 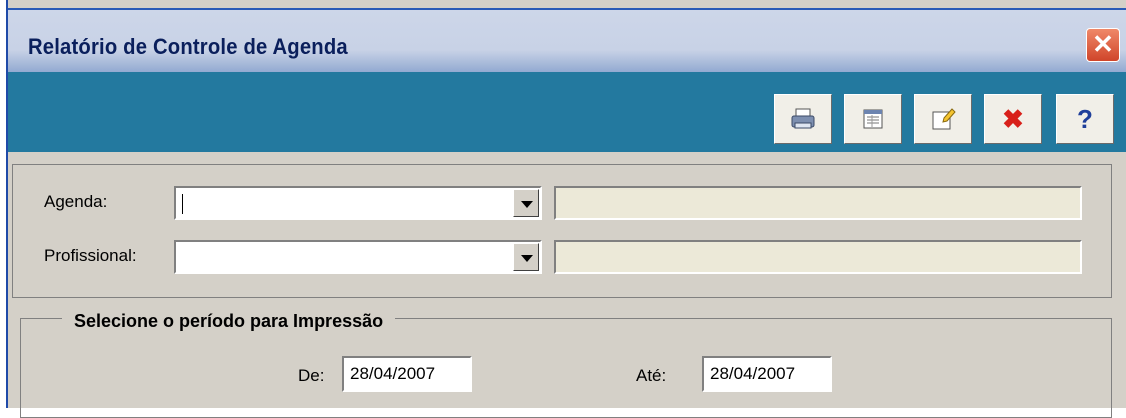 I want to click on printer-icon, so click(x=803, y=118).